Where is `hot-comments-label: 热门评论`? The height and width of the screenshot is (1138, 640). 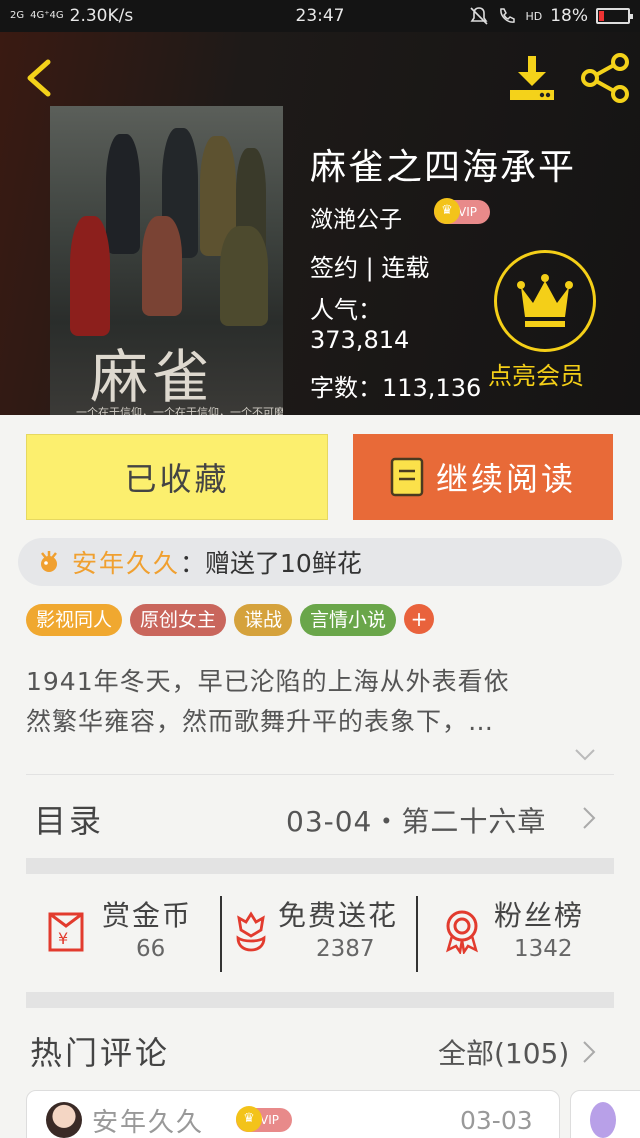 hot-comments-label: 热门评论 is located at coordinates (100, 1053).